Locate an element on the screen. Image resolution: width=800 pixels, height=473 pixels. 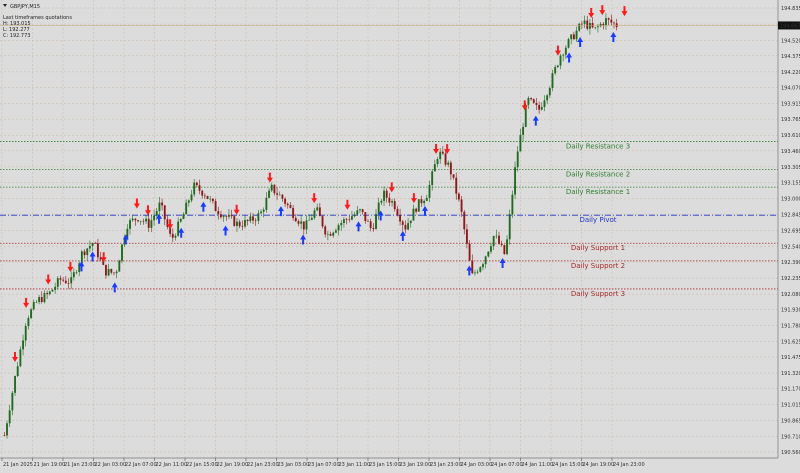
price-tick-label: 192.235 is located at coordinates (790, 279).